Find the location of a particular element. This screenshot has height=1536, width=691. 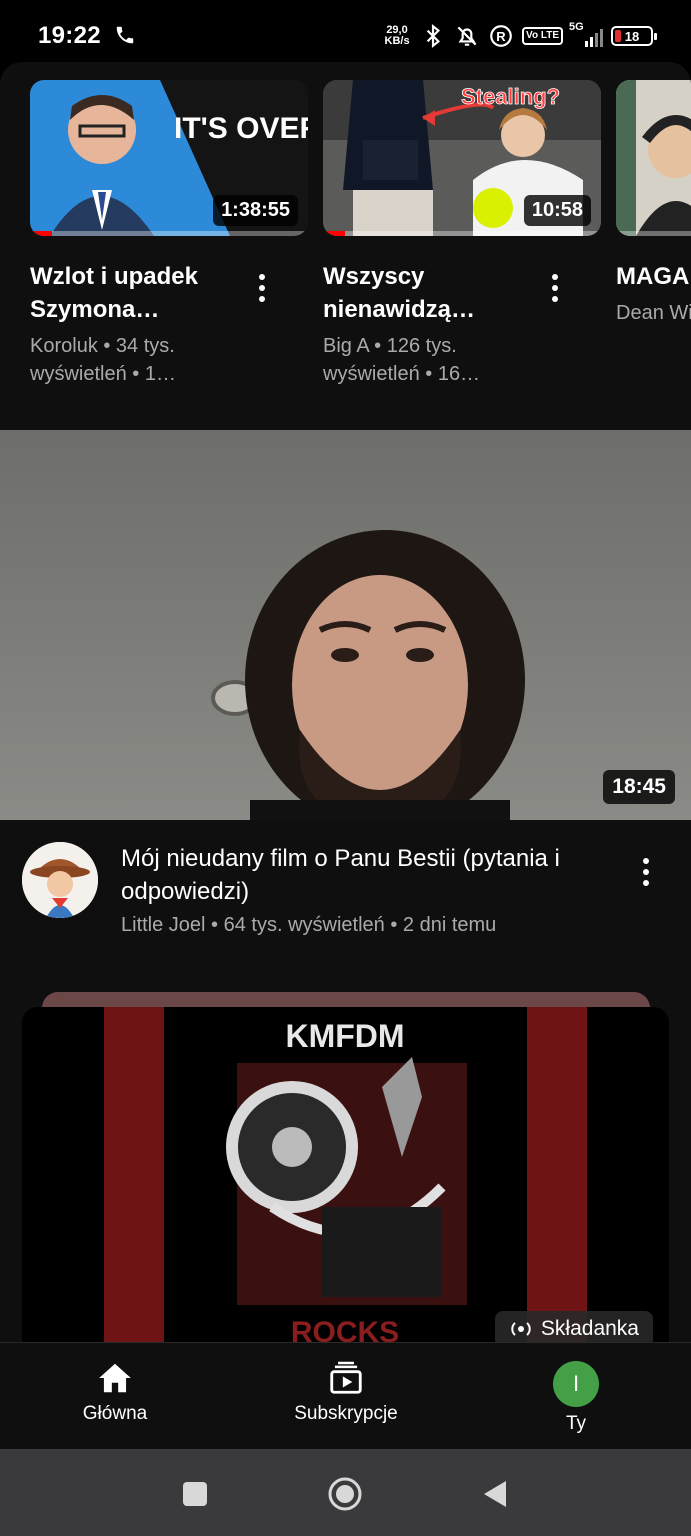

nav-you: I Ty is located at coordinates (576, 1398).